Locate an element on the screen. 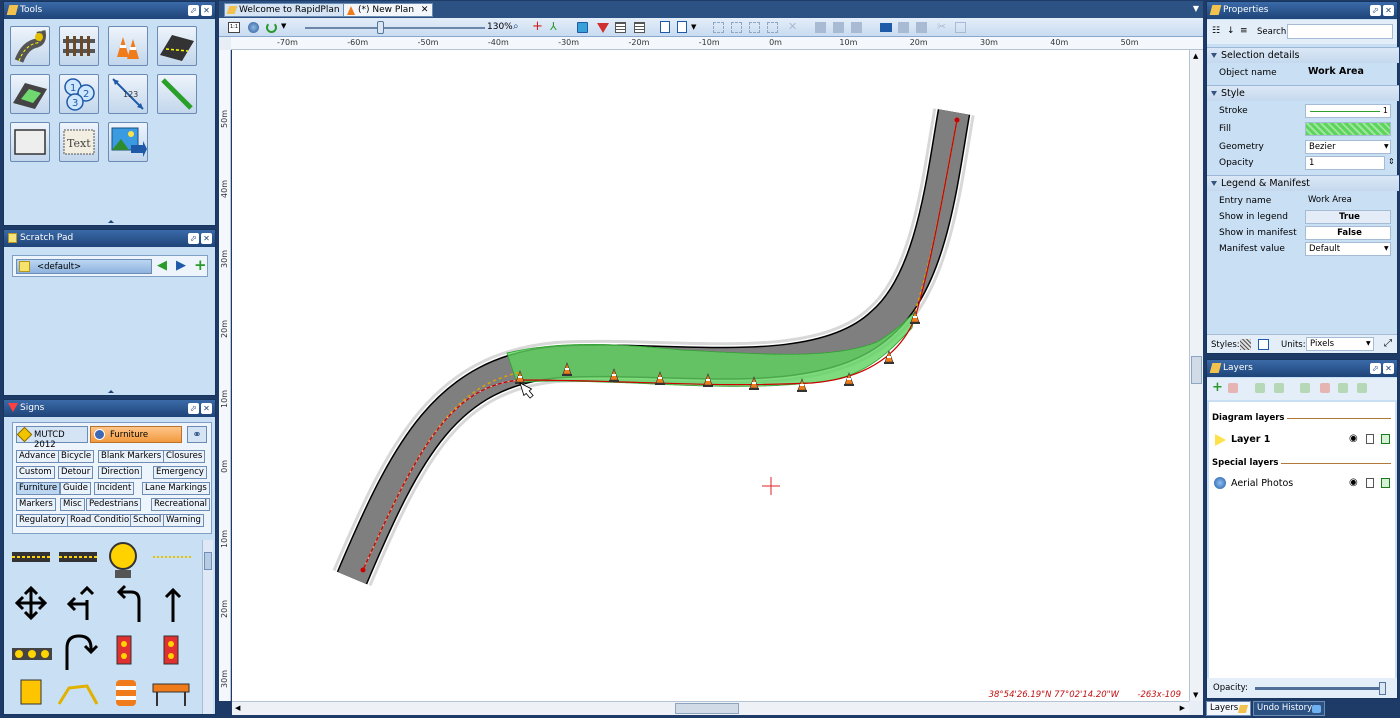 The height and width of the screenshot is (718, 1400). layers-opacity-thumb is located at coordinates (1382, 688).